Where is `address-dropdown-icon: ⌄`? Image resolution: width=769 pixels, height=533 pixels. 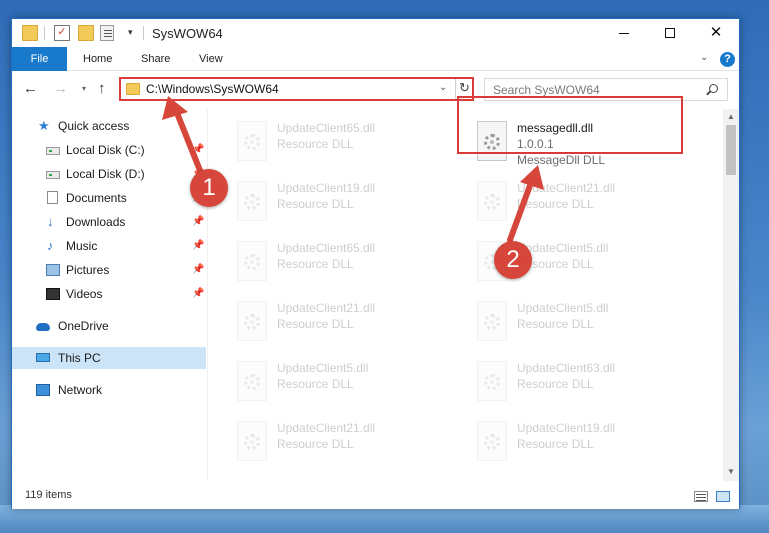
address-dropdown-icon: ⌄ is located at coordinates (443, 87).